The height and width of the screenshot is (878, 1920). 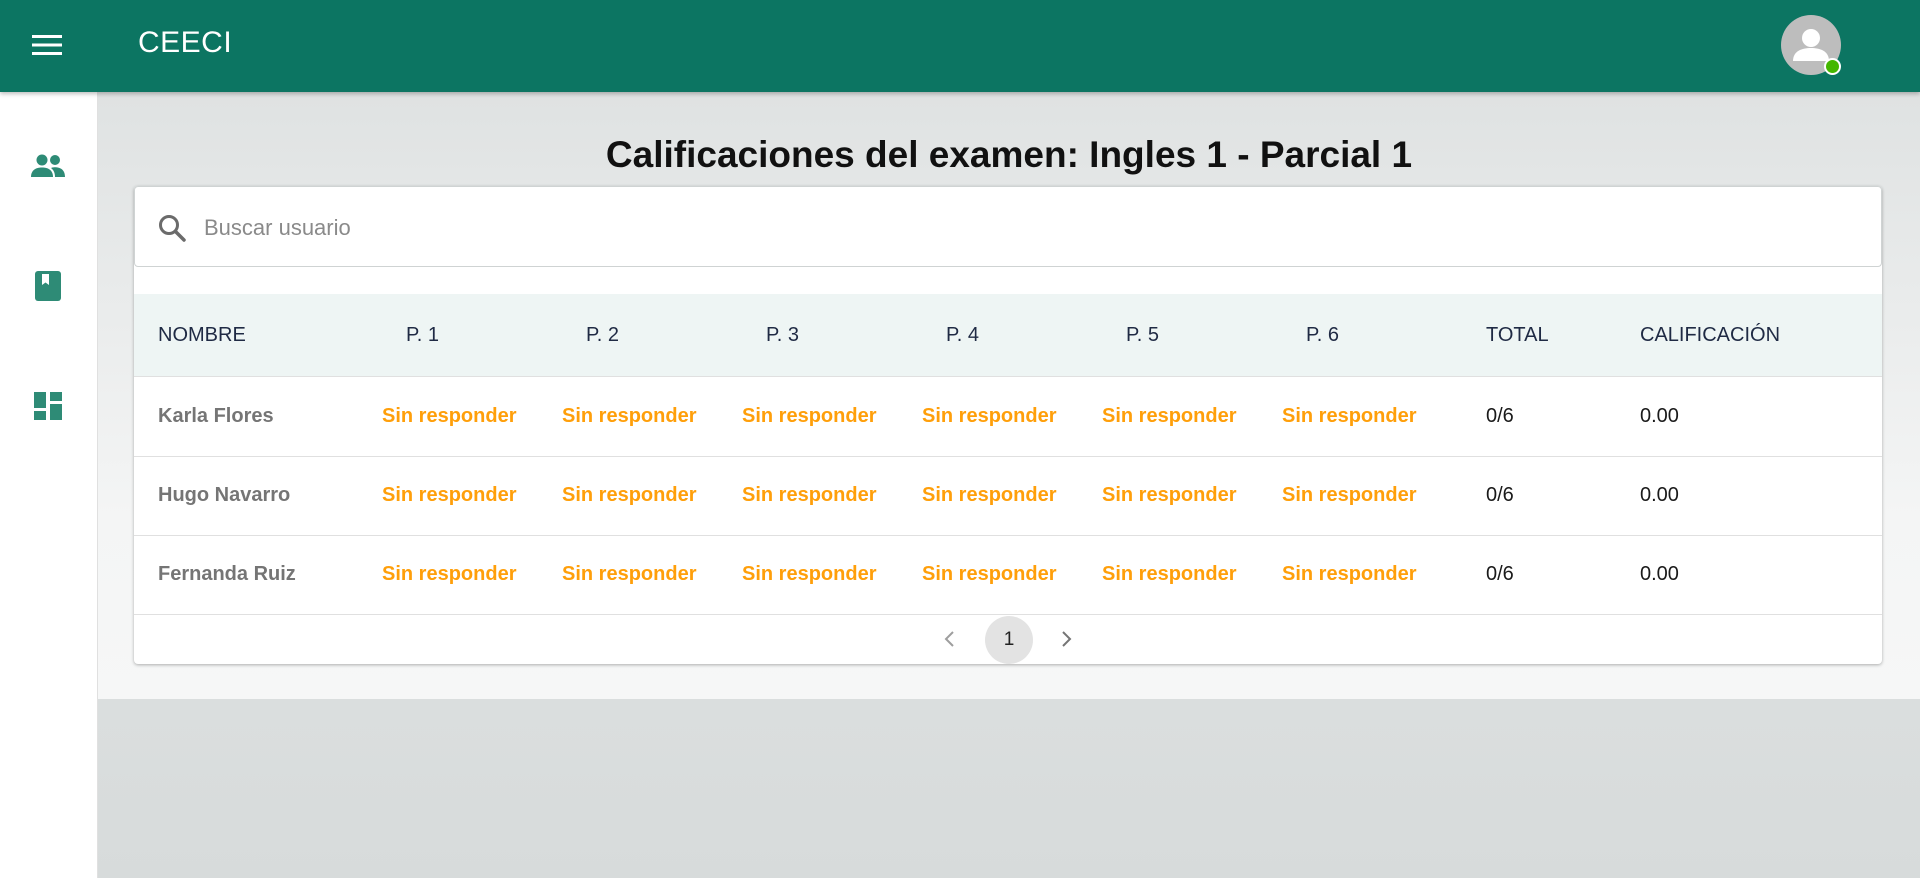 I want to click on column-header-name: NOMBRE, so click(x=202, y=335).